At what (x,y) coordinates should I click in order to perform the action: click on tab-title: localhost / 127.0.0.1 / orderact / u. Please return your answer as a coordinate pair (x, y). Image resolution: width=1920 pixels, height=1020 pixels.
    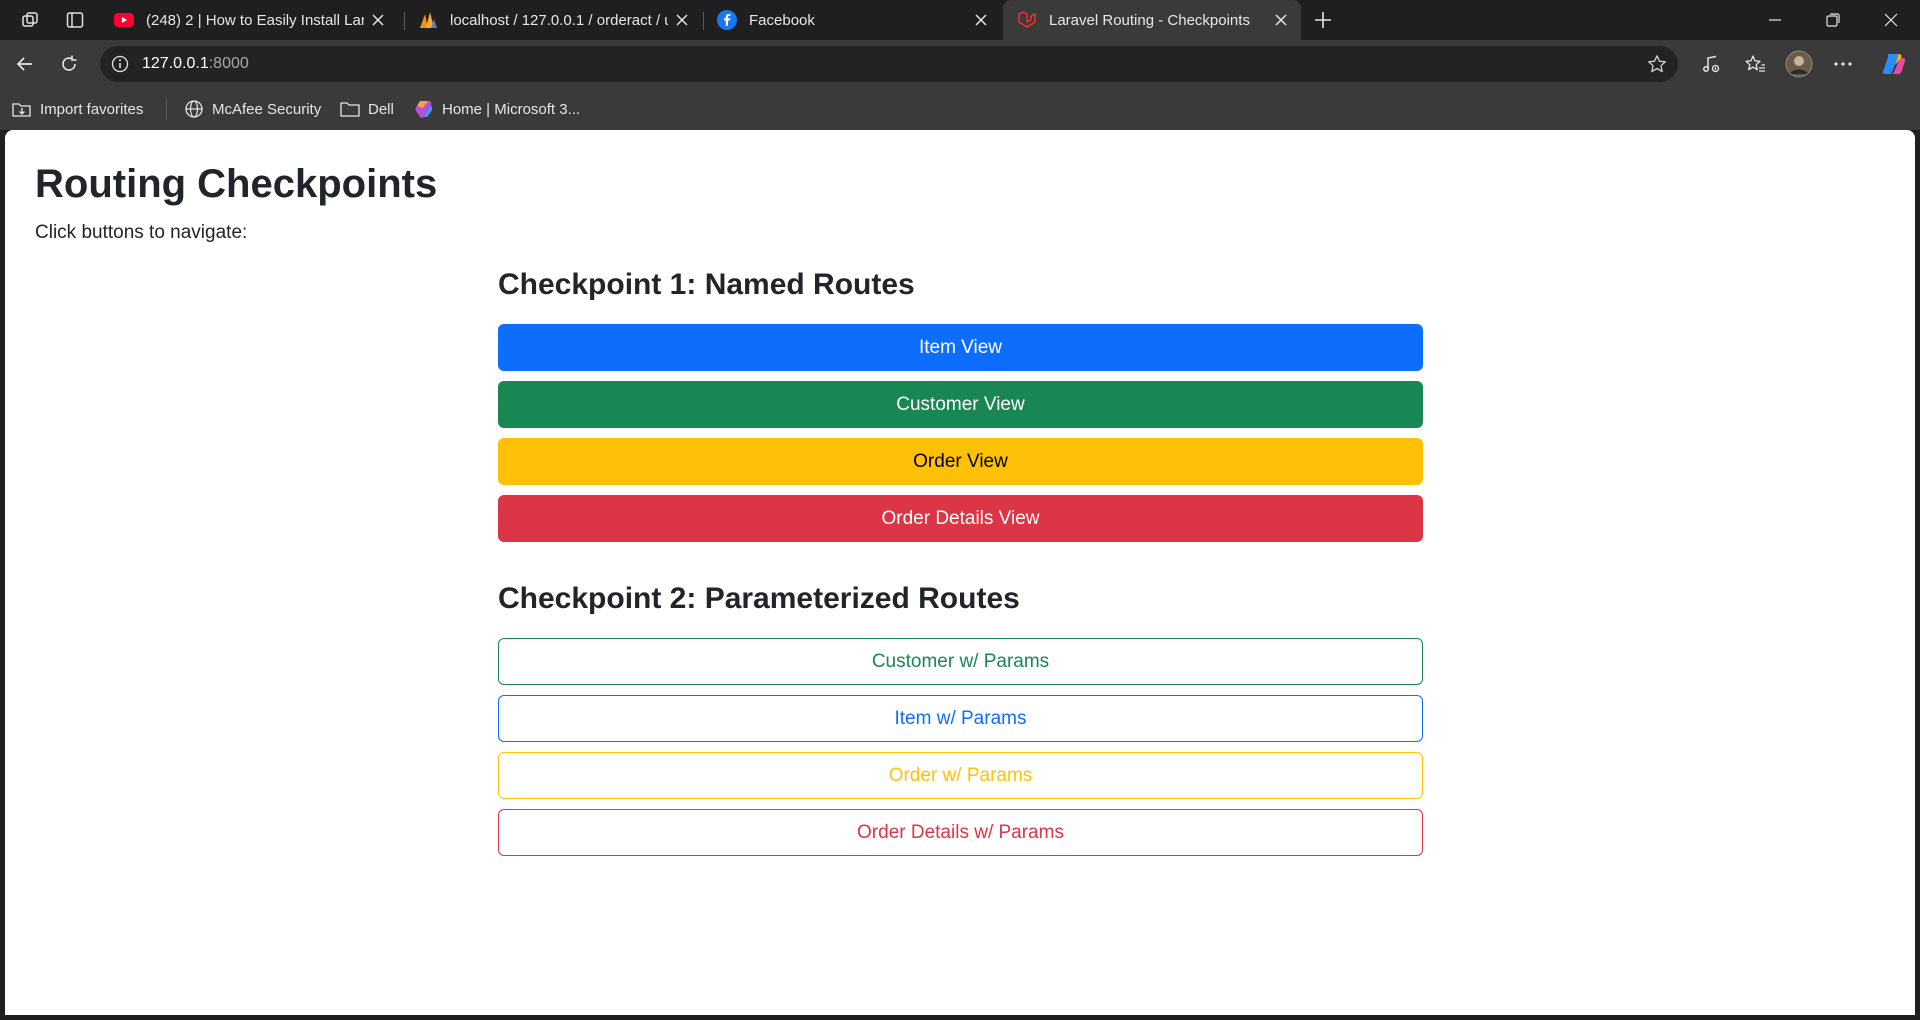
    Looking at the image, I should click on (559, 20).